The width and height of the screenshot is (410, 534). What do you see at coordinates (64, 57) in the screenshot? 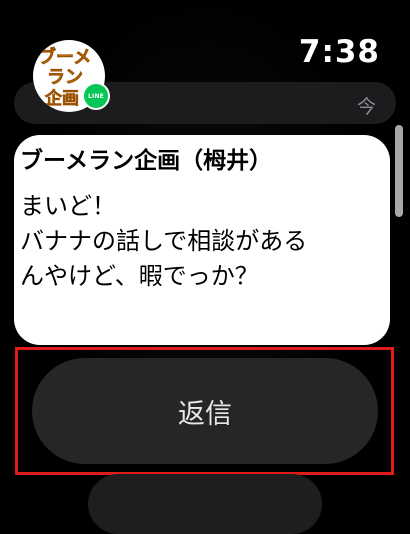
I see `logo-line-1: ブーメ` at bounding box center [64, 57].